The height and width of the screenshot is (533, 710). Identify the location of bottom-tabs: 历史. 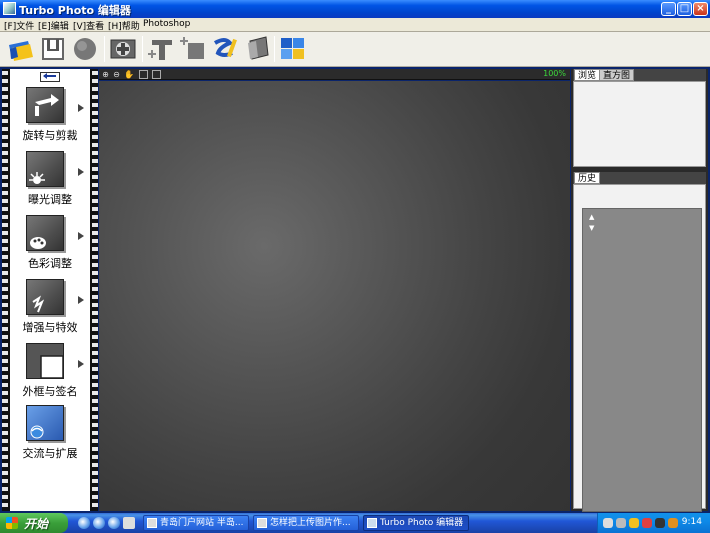
(639, 178).